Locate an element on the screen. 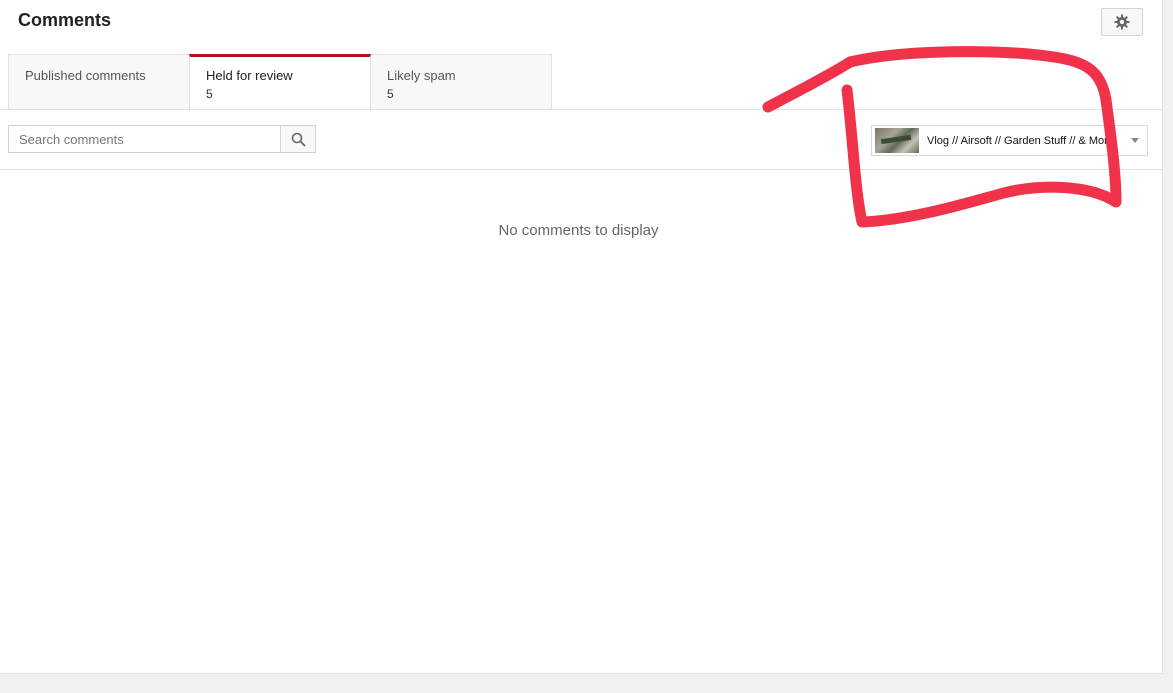 Image resolution: width=1173 pixels, height=693 pixels. tab-likely-spam: Likely spam 5 is located at coordinates (461, 82).